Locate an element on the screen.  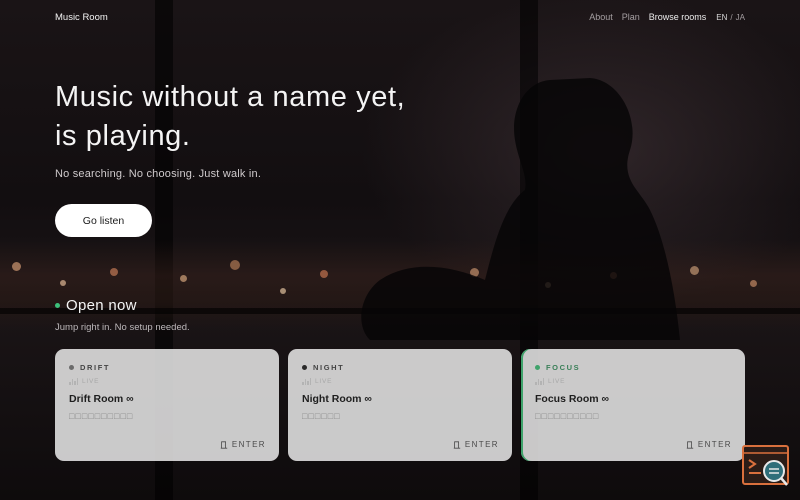
lang-en: EN is located at coordinates (721, 17).